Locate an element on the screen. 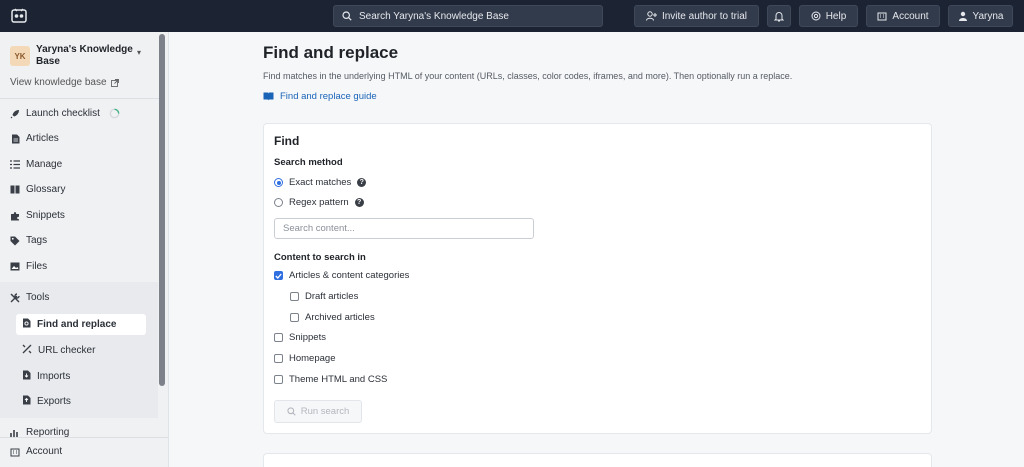 This screenshot has height=467, width=1024. search-placeholder: Search Yaryna's Knowledge Base is located at coordinates (434, 16).